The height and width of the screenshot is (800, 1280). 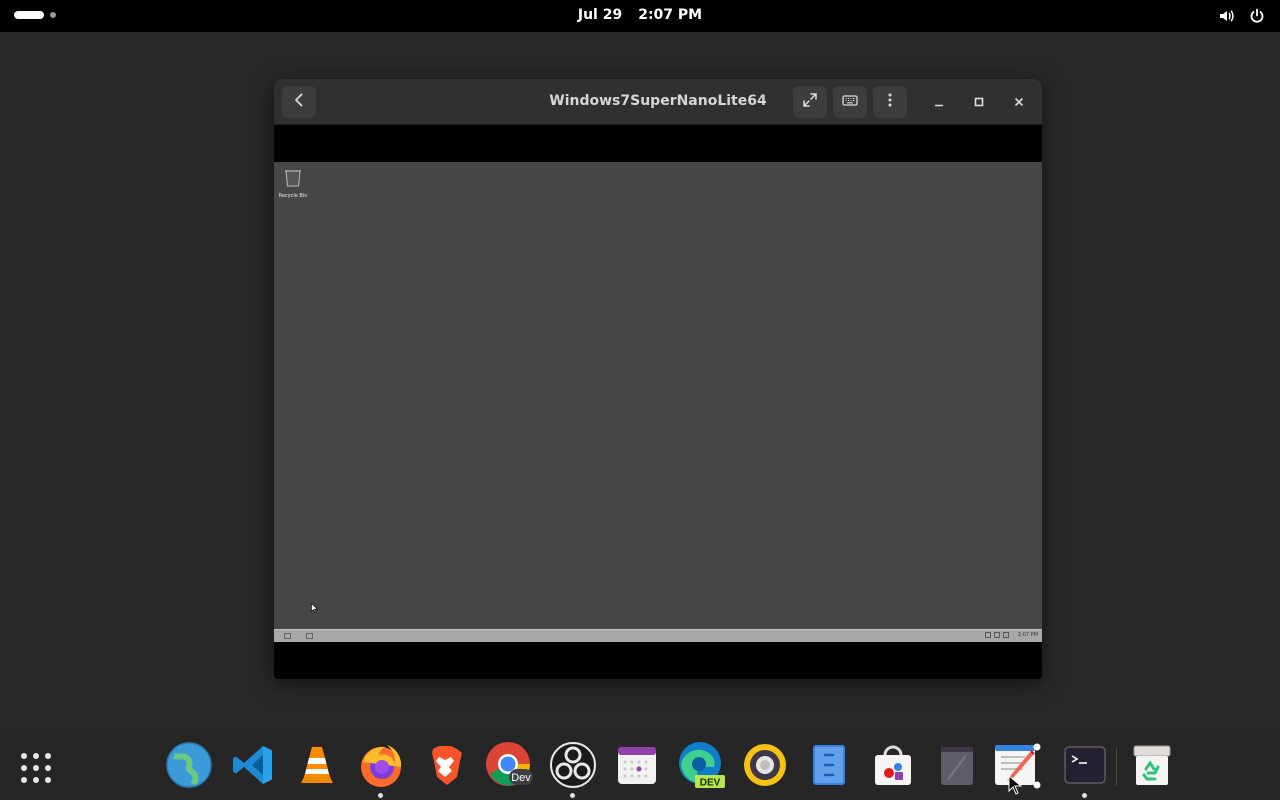 I want to click on back-button, so click(x=299, y=102).